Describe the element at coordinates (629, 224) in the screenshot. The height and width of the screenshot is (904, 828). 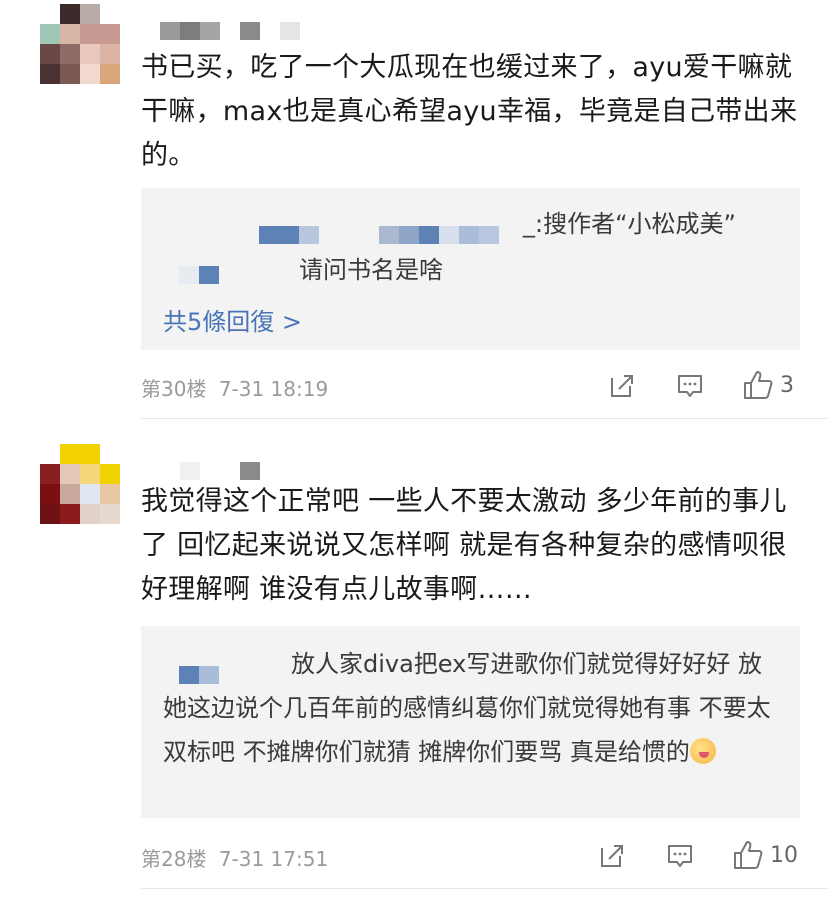
I see `reply-line-1: _:搜作者“小松成美”` at that location.